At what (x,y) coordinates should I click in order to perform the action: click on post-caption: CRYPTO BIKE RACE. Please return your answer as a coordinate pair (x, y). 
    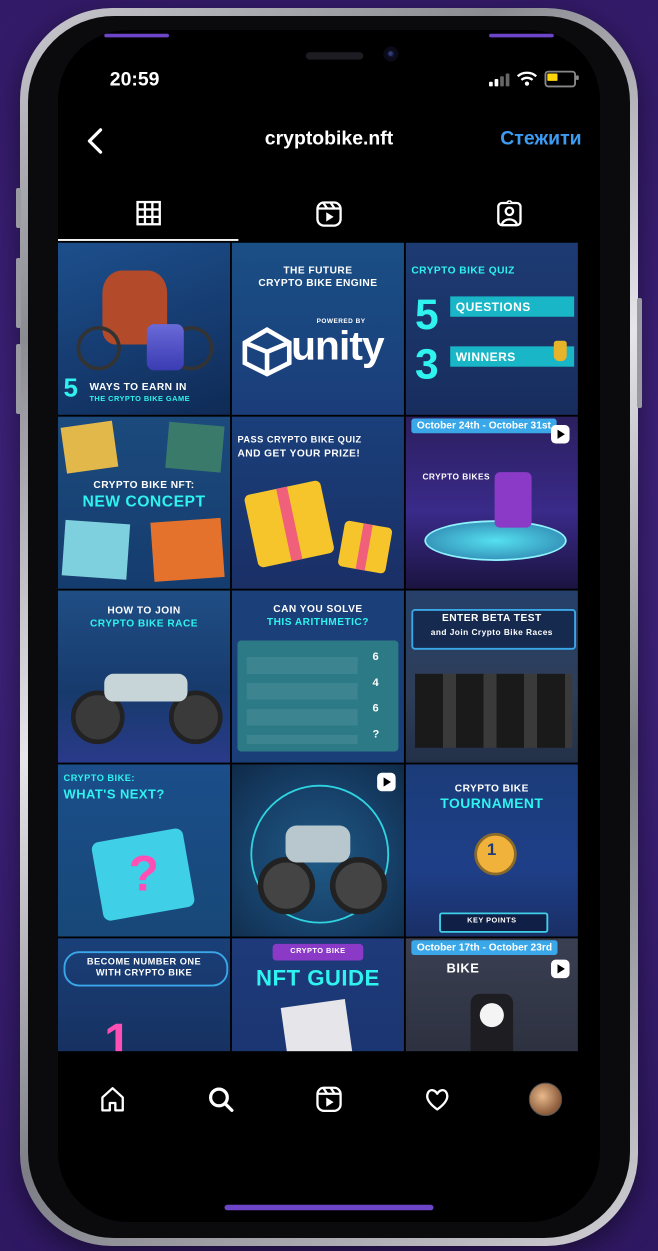
    Looking at the image, I should click on (144, 624).